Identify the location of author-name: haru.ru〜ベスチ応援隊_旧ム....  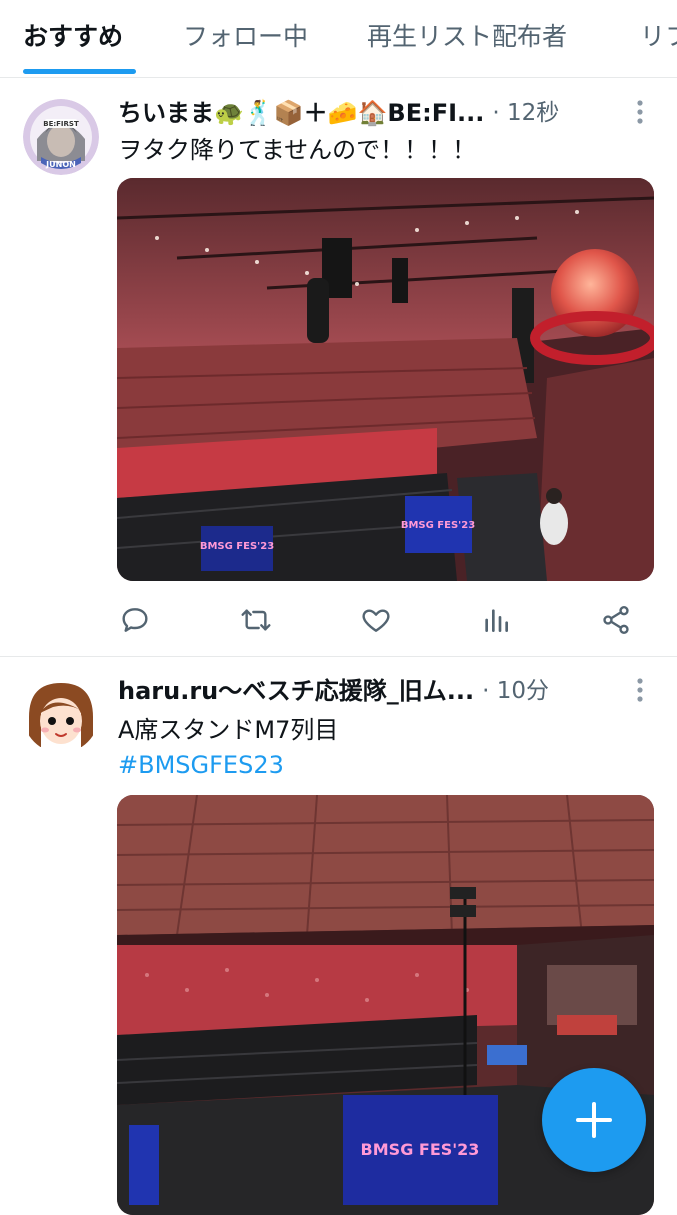
(296, 688).